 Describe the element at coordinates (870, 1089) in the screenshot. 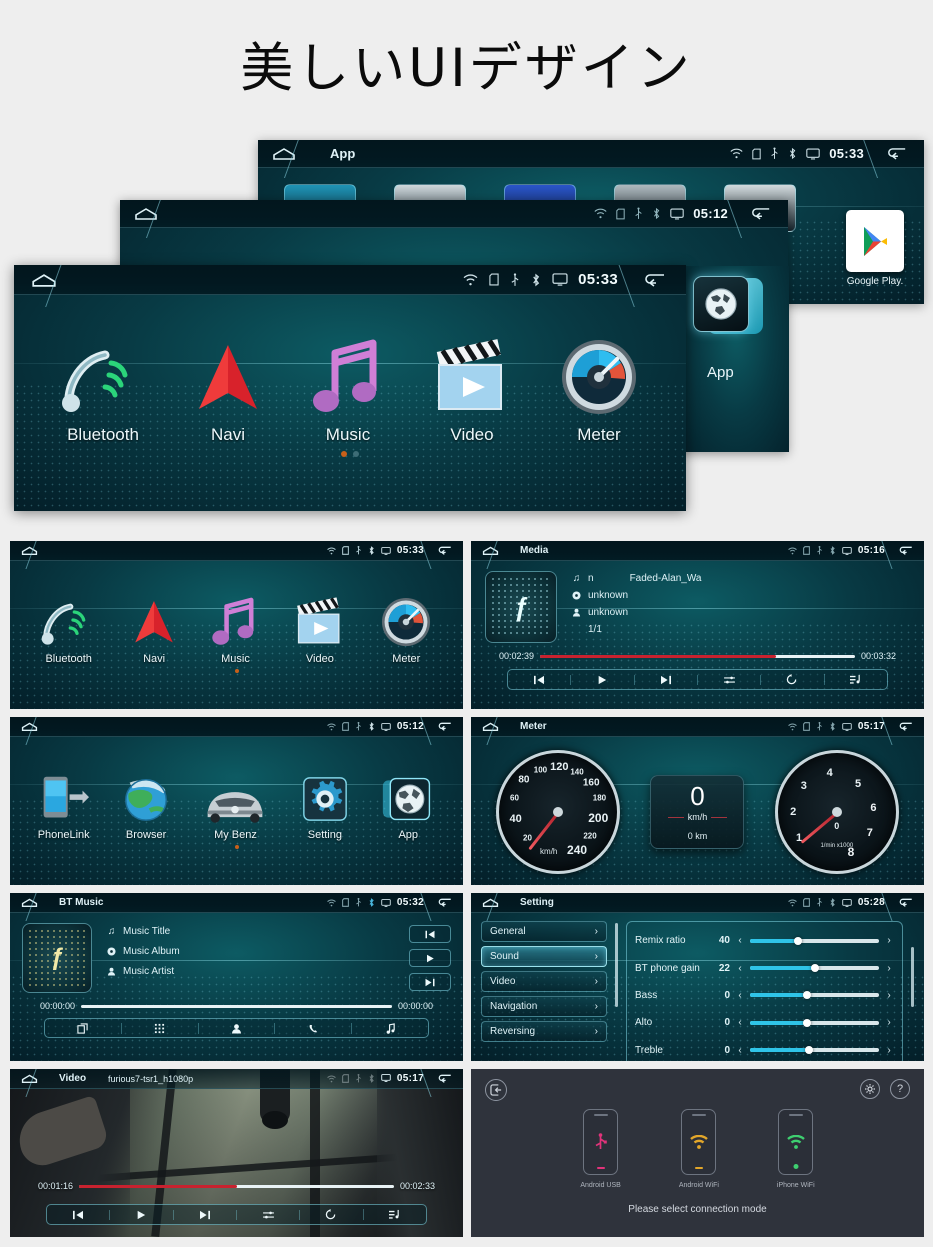

I see `gear-icon` at that location.